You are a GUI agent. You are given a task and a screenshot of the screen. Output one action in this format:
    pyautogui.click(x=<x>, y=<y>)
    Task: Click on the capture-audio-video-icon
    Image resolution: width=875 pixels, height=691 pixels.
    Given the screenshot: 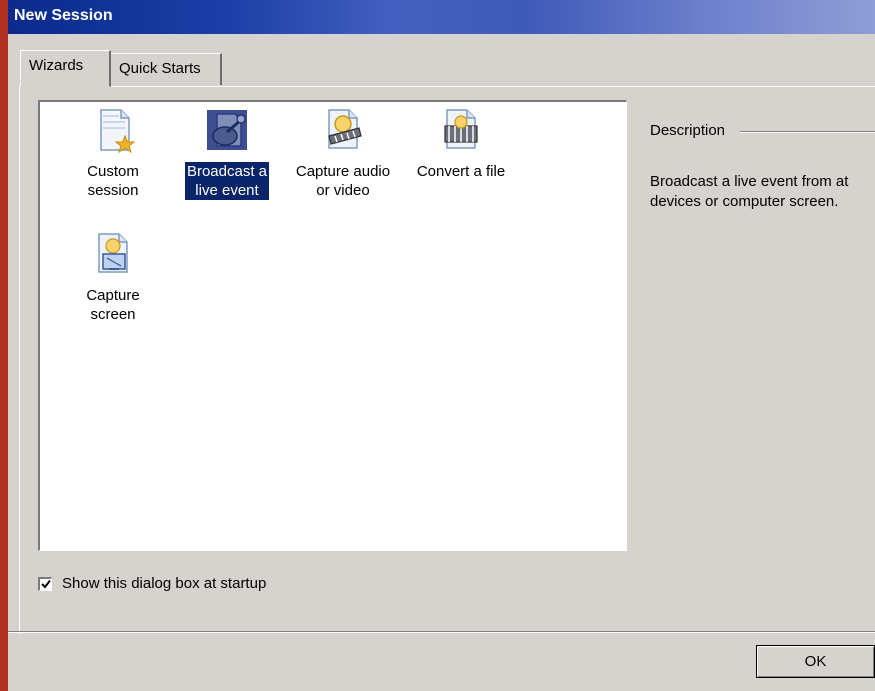 What is the action you would take?
    pyautogui.click(x=345, y=129)
    